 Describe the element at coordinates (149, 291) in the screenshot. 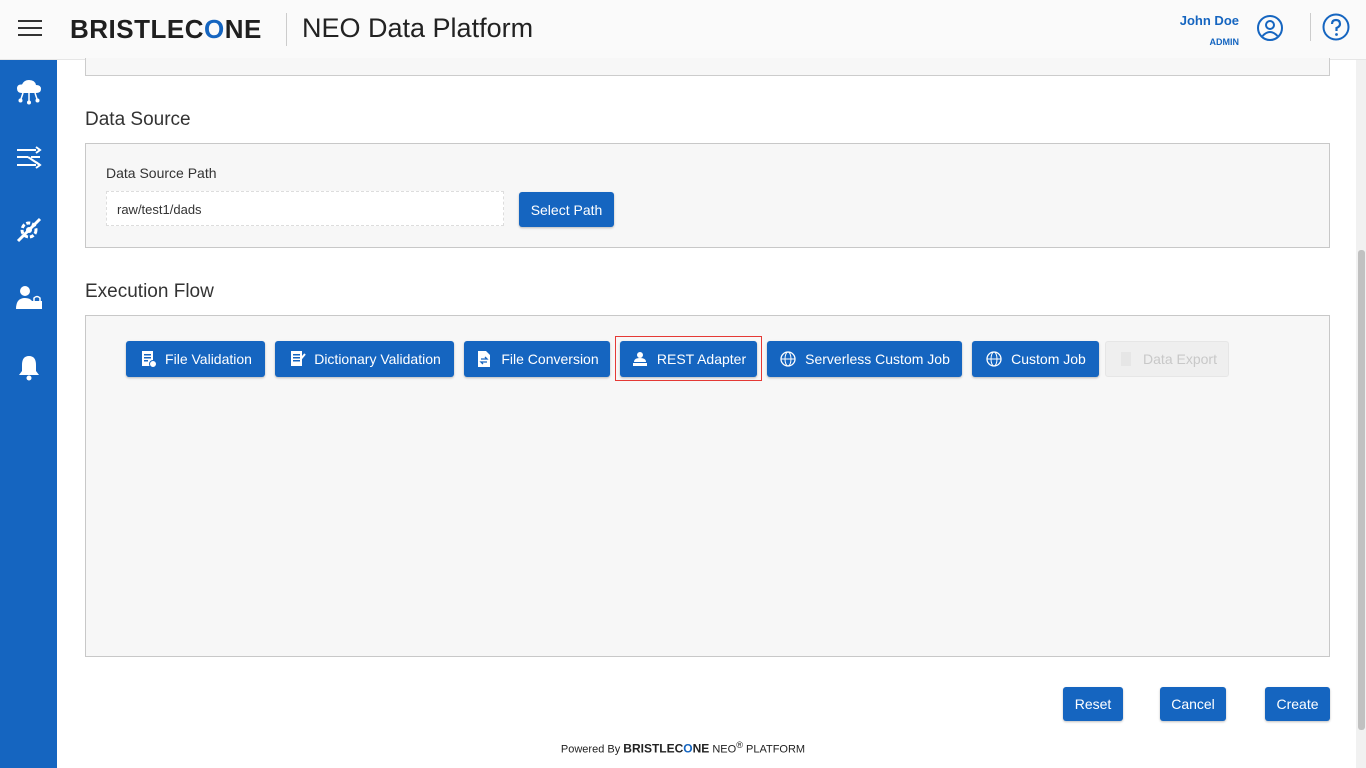

I see `execution-flow-title: Execution Flow` at that location.